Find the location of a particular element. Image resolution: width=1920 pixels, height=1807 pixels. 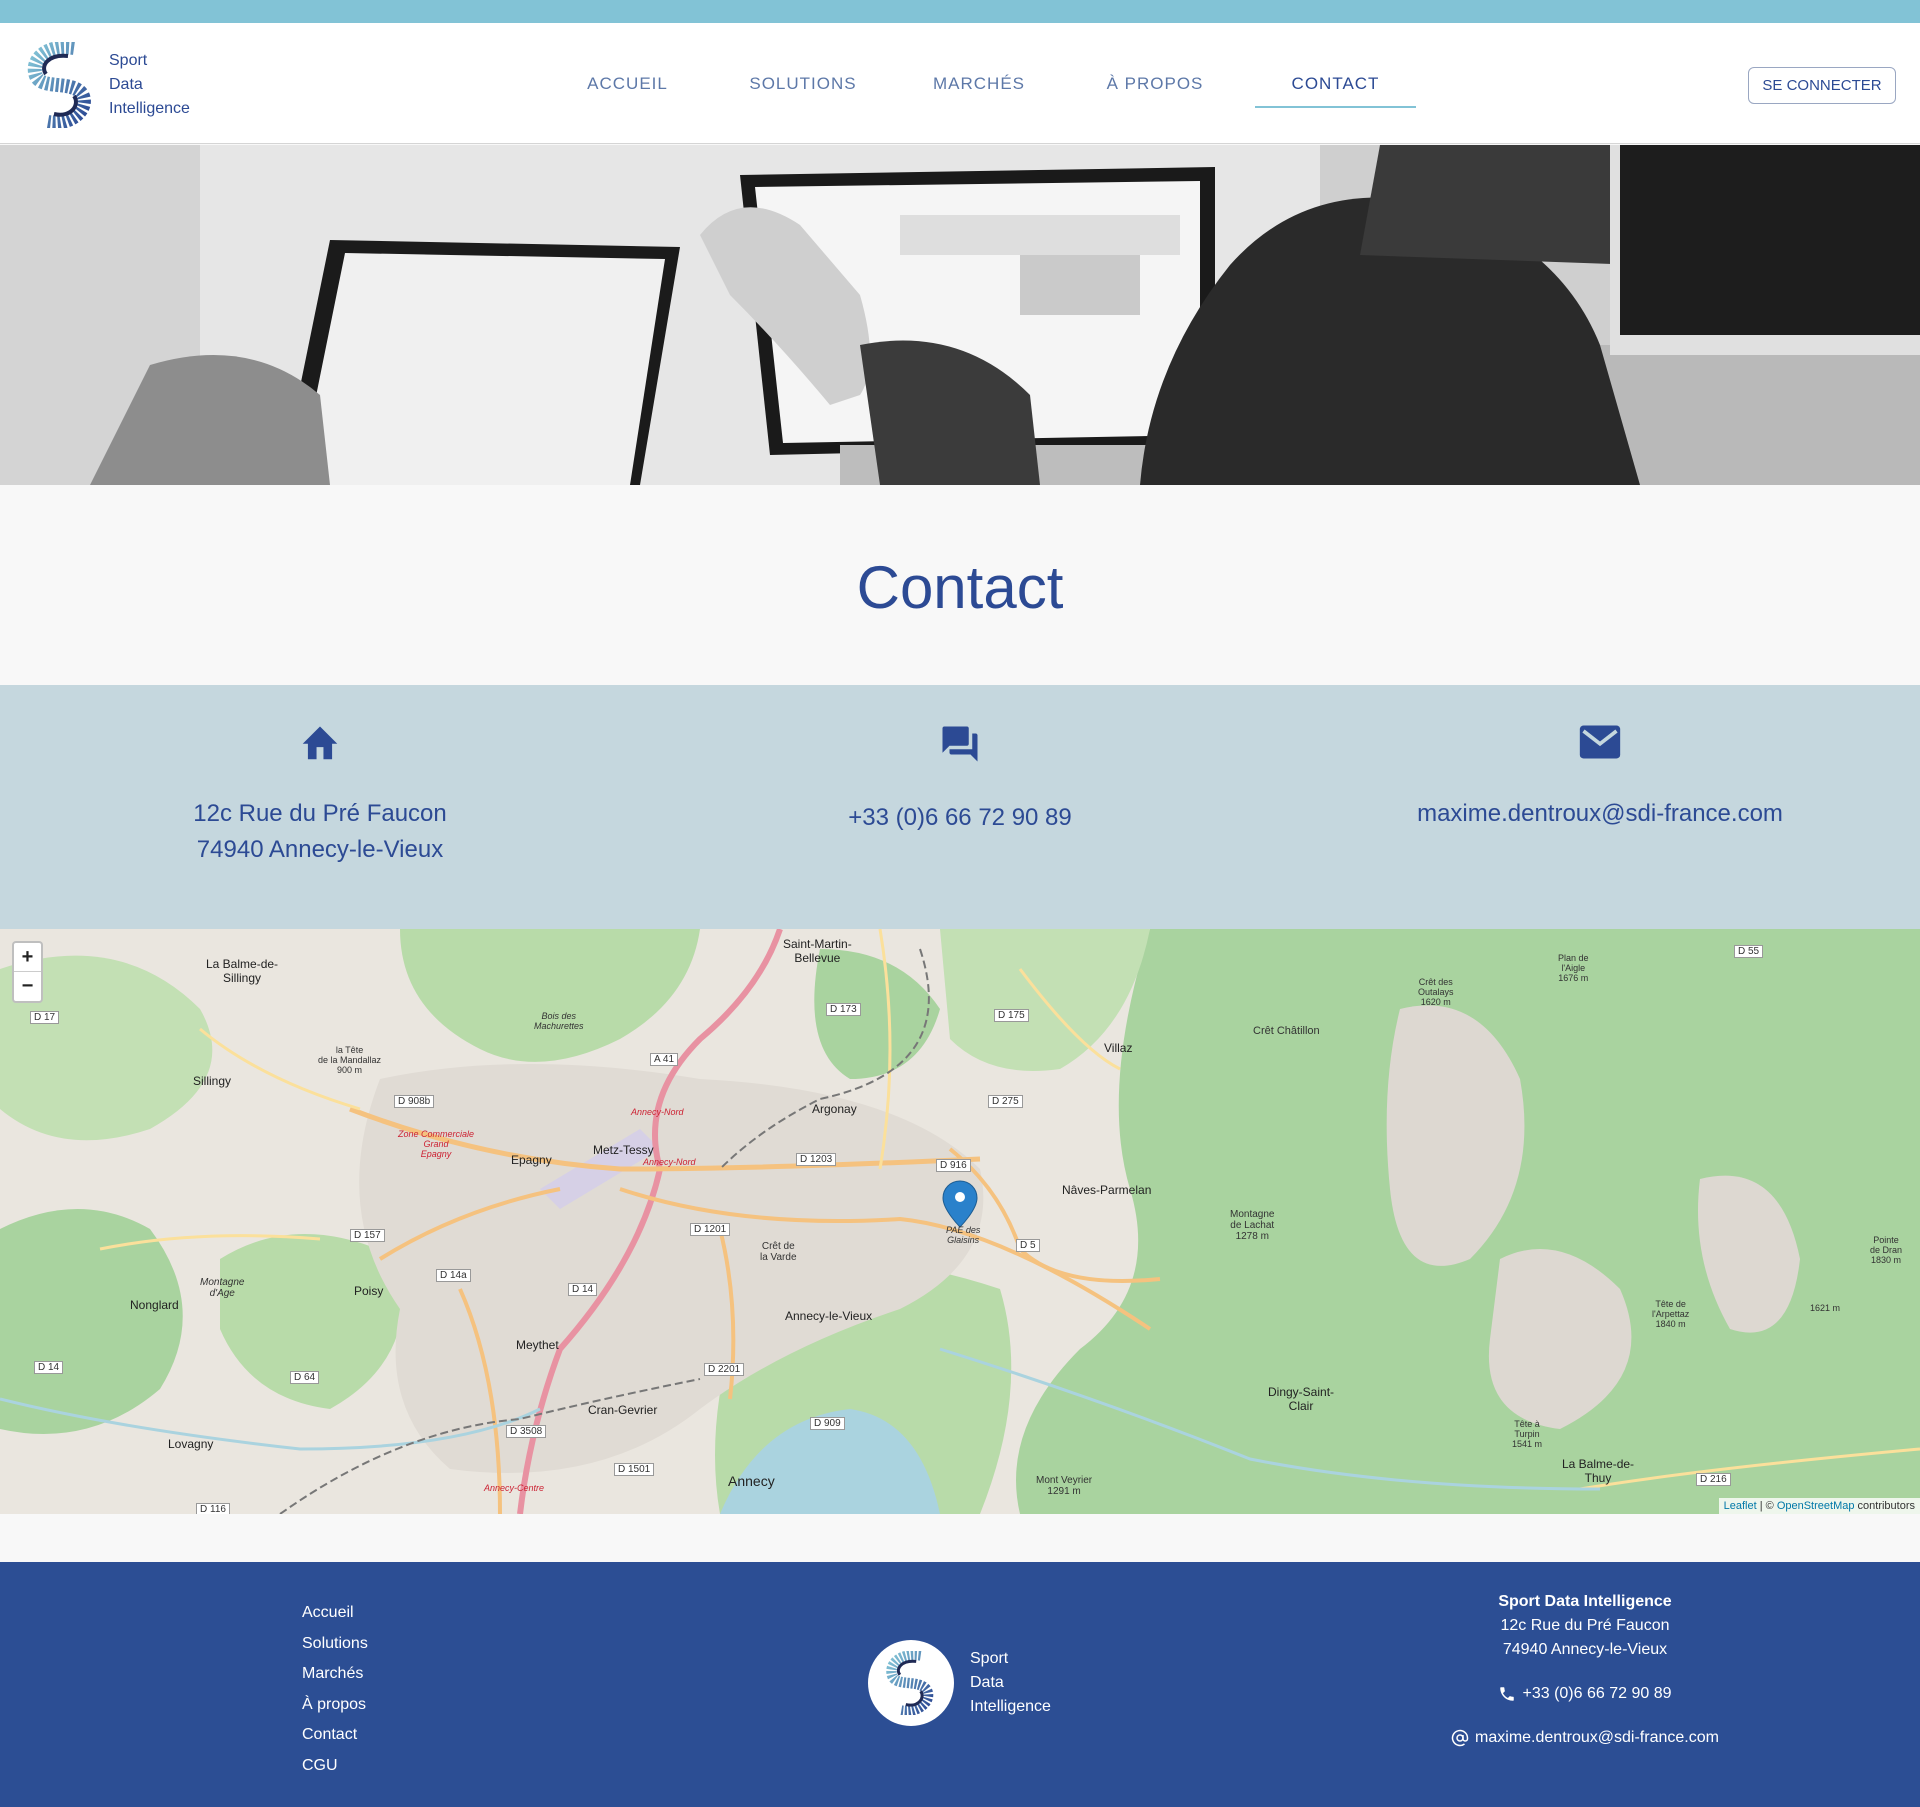

map-label: La Balme-de- Sillingy is located at coordinates (242, 971).